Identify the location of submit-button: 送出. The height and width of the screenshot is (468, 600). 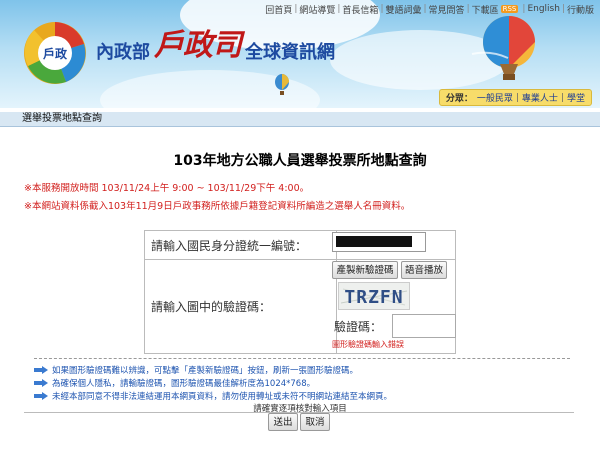
(283, 422).